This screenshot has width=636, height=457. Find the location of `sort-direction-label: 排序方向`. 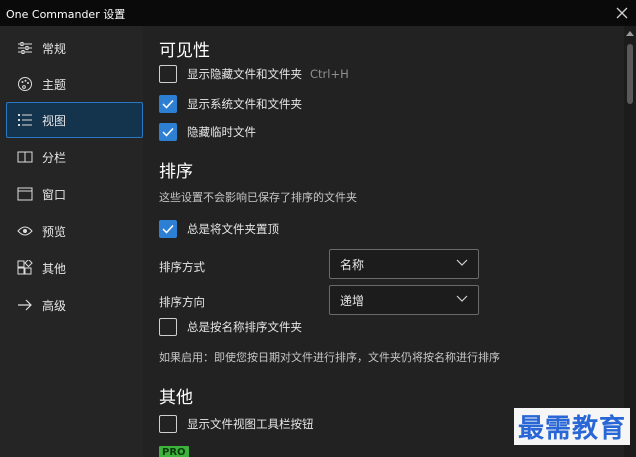

sort-direction-label: 排序方向 is located at coordinates (182, 302).